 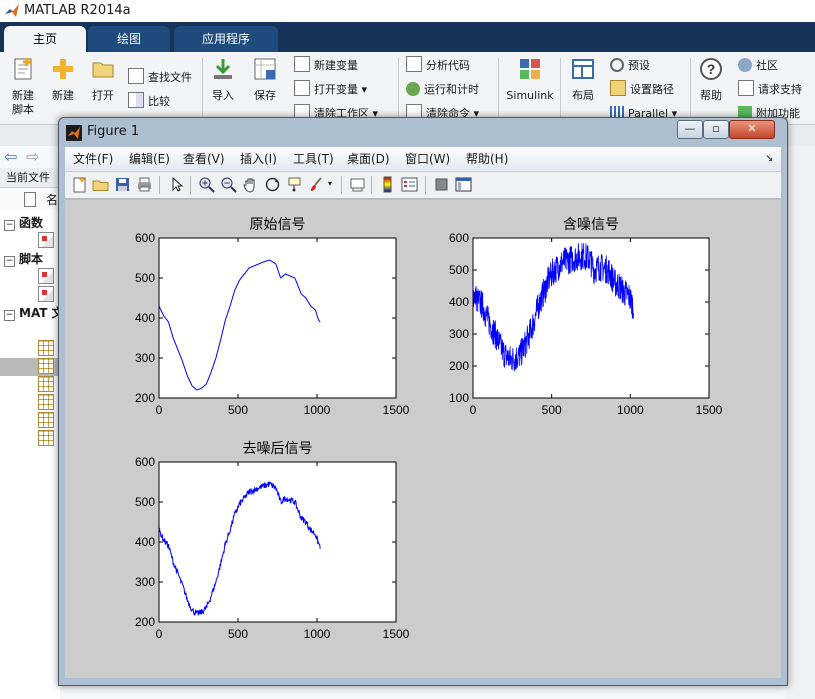 I want to click on analyze-code-button: 分析代码, so click(x=438, y=66).